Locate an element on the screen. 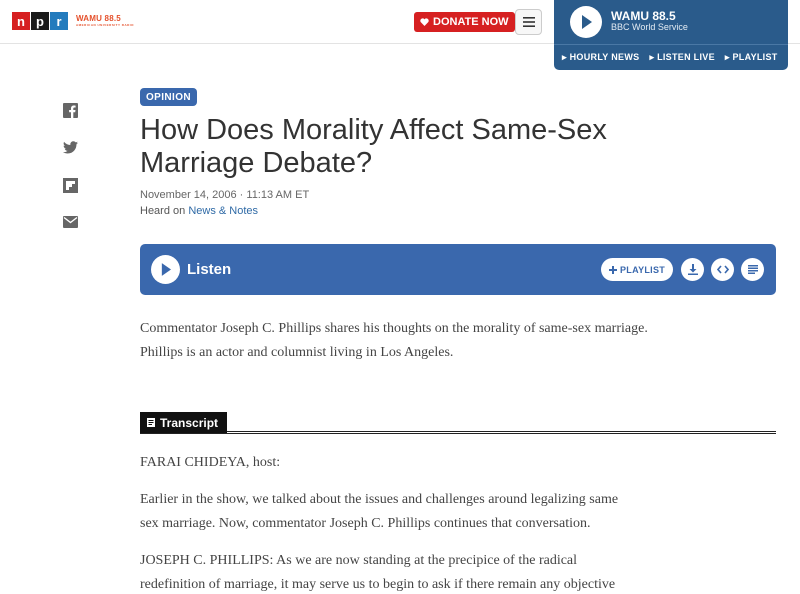 The width and height of the screenshot is (800, 594). player-link-playlist: ▸ PLAYLIST is located at coordinates (751, 57).